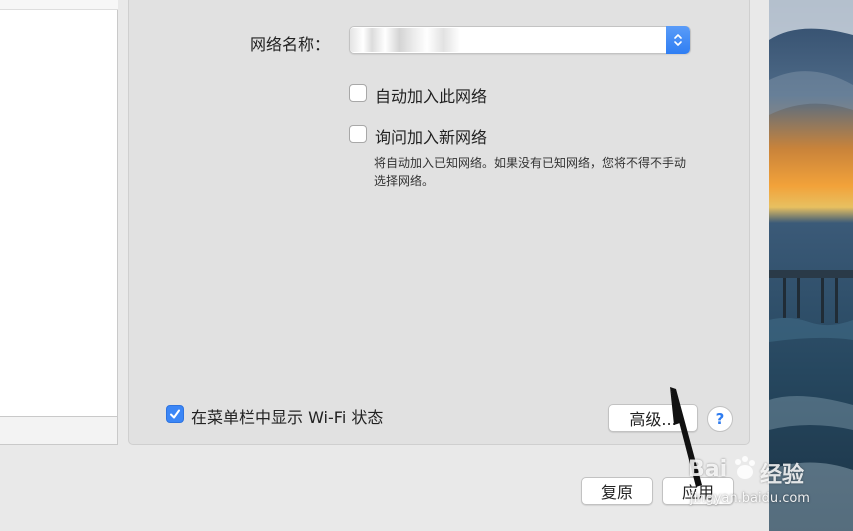 The height and width of the screenshot is (531, 853). Describe the element at coordinates (287, 417) in the screenshot. I see `show-wifi-label: 在菜单栏中显示 Wi-Fi 状态` at that location.